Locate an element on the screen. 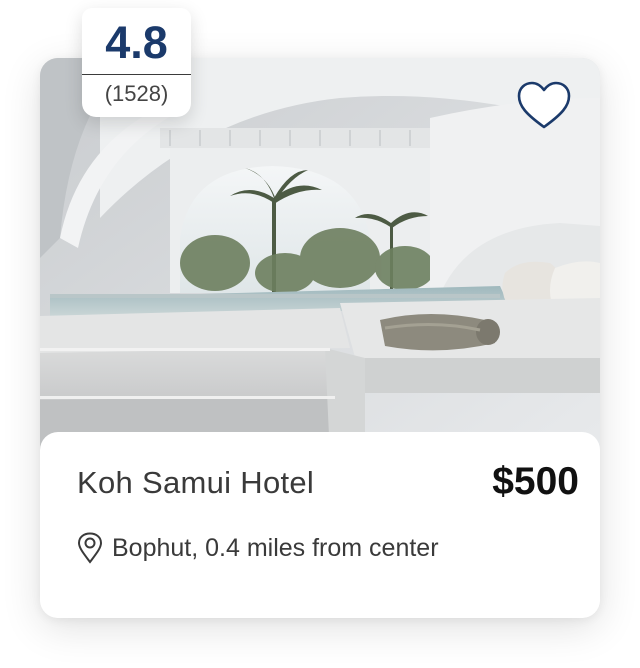 The image size is (640, 668). rating-score: 4.8 is located at coordinates (136, 42).